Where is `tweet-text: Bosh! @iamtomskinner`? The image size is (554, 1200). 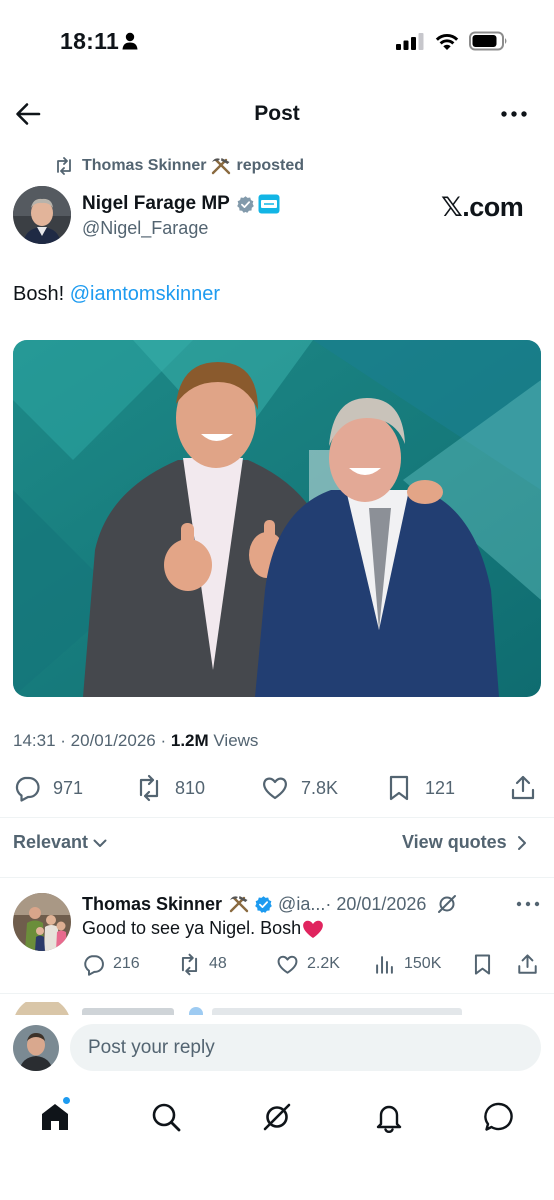 tweet-text: Bosh! @iamtomskinner is located at coordinates (116, 294).